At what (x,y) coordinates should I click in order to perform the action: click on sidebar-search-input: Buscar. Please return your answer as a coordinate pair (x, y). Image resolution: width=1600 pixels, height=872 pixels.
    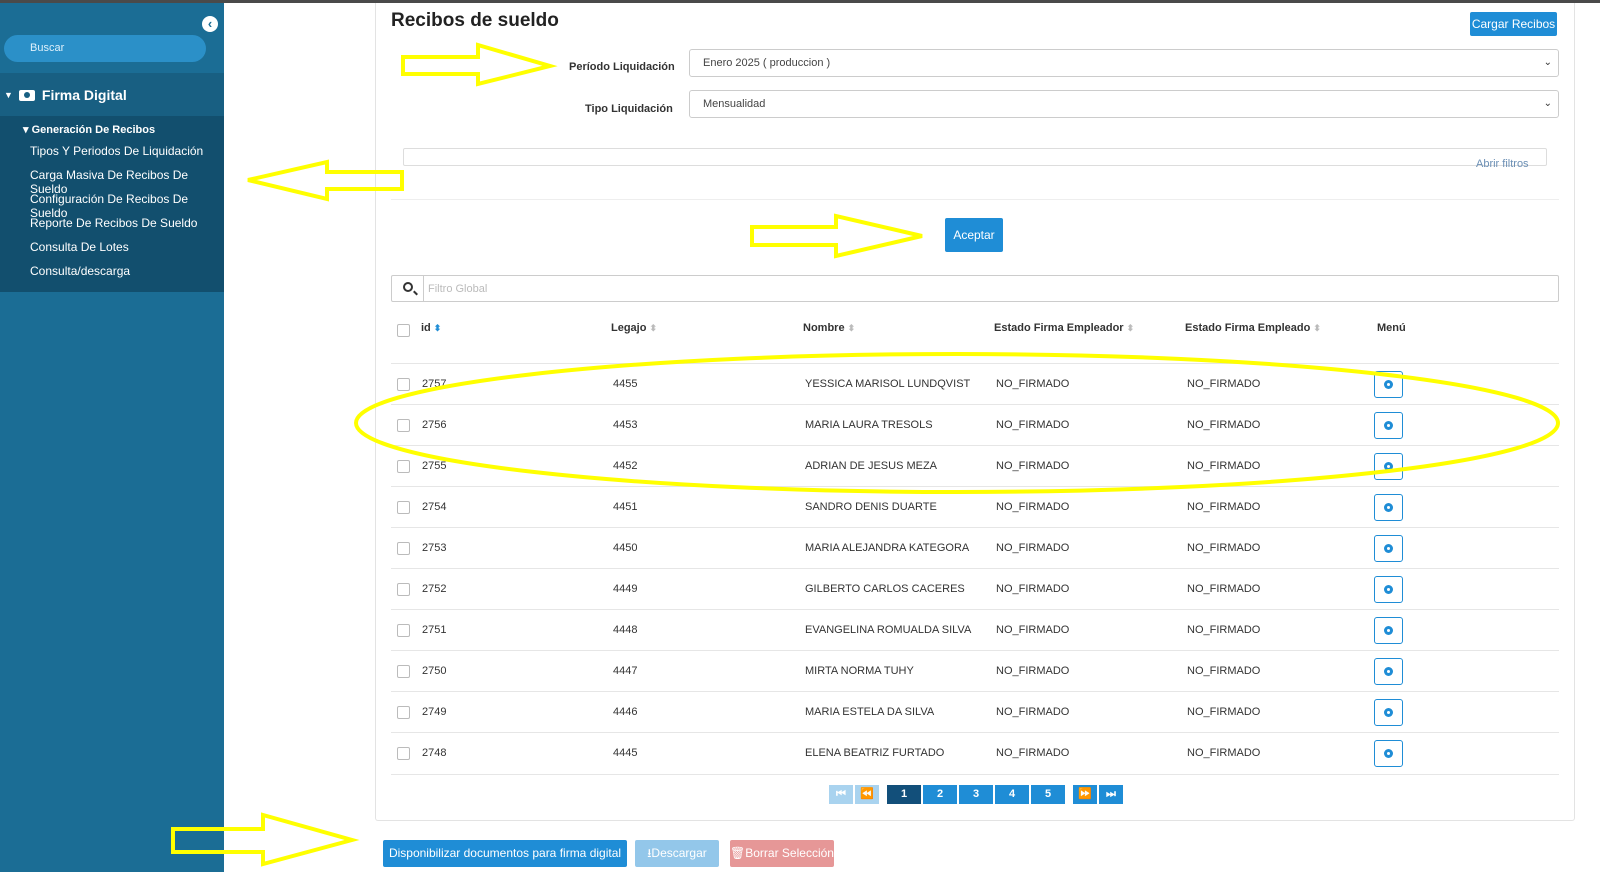
    Looking at the image, I should click on (105, 48).